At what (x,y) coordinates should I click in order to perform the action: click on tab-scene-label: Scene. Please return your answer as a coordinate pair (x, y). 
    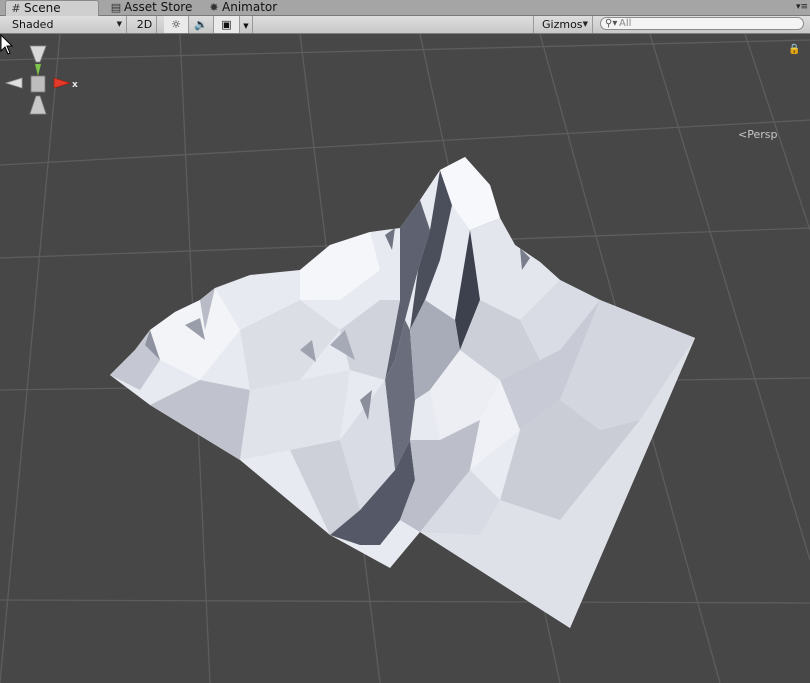
    Looking at the image, I should click on (42, 8).